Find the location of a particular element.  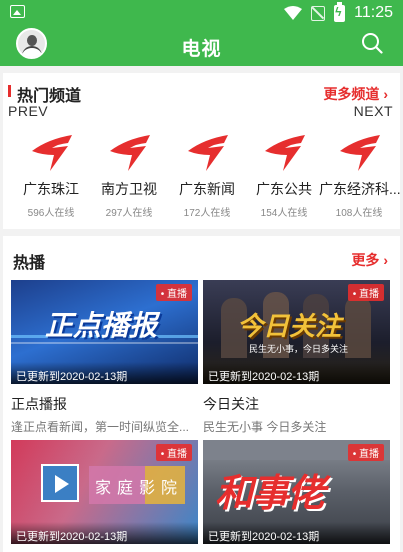

channel-item: 广东珠江 596人在线 is located at coordinates (51, 175).